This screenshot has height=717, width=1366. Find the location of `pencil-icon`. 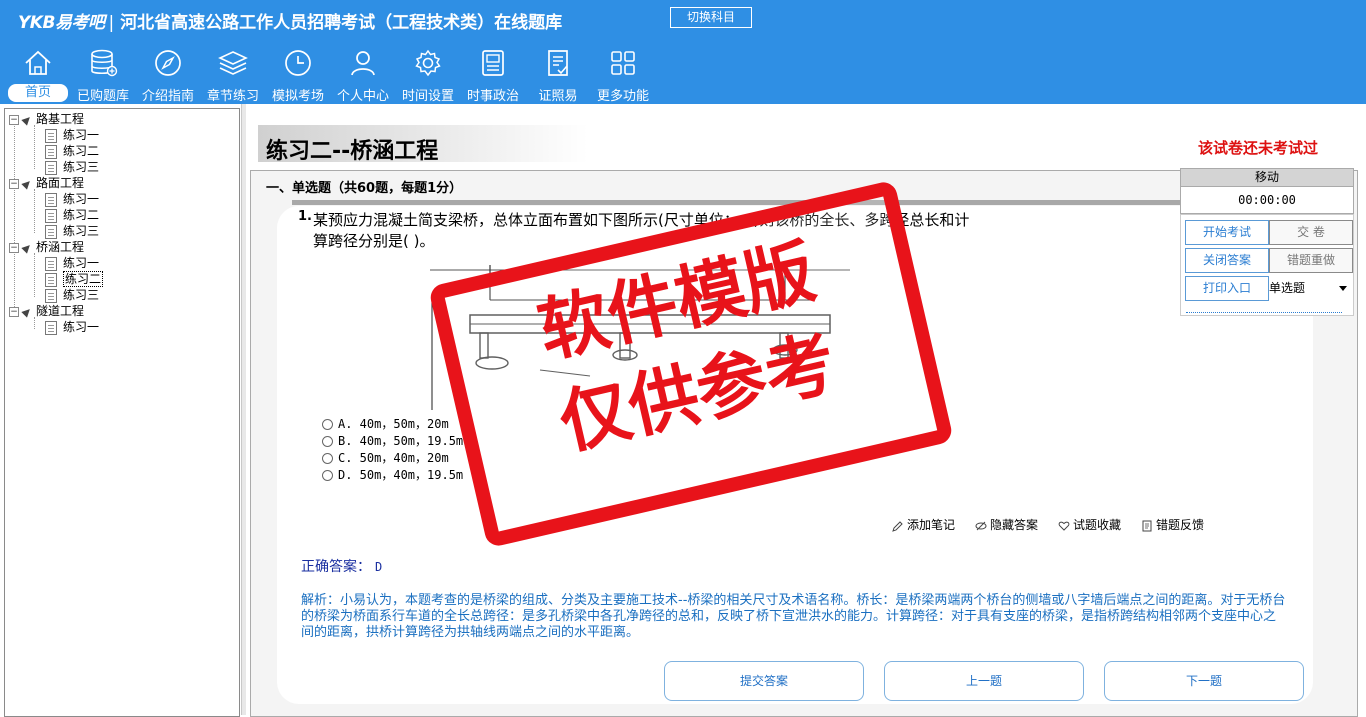

pencil-icon is located at coordinates (897, 526).